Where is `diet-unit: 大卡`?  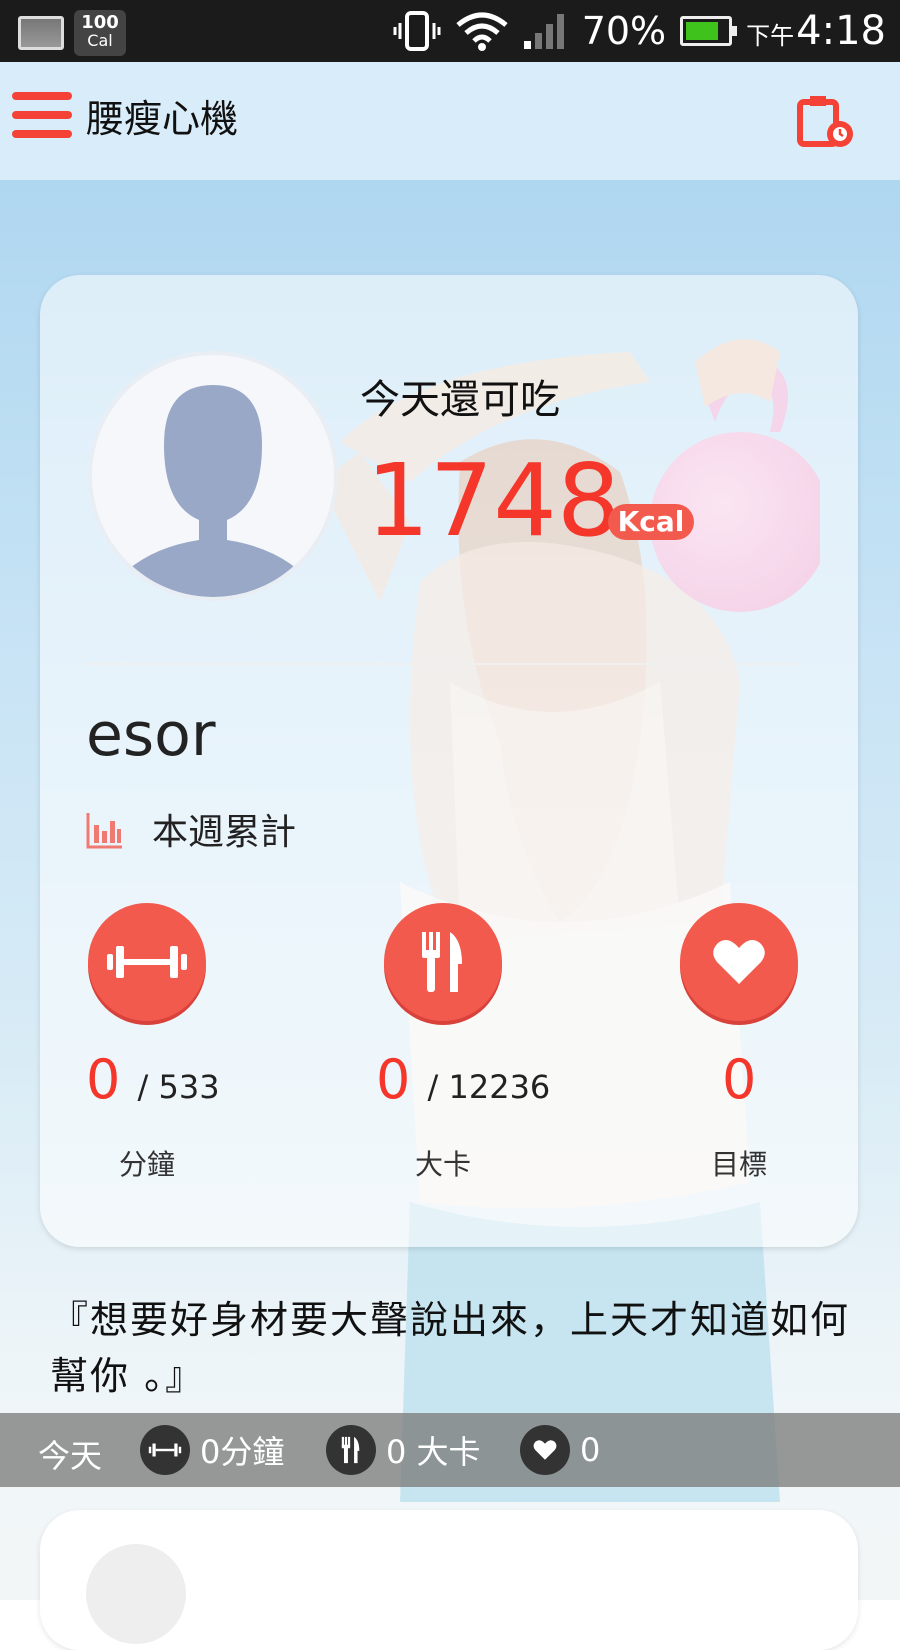 diet-unit: 大卡 is located at coordinates (442, 1164).